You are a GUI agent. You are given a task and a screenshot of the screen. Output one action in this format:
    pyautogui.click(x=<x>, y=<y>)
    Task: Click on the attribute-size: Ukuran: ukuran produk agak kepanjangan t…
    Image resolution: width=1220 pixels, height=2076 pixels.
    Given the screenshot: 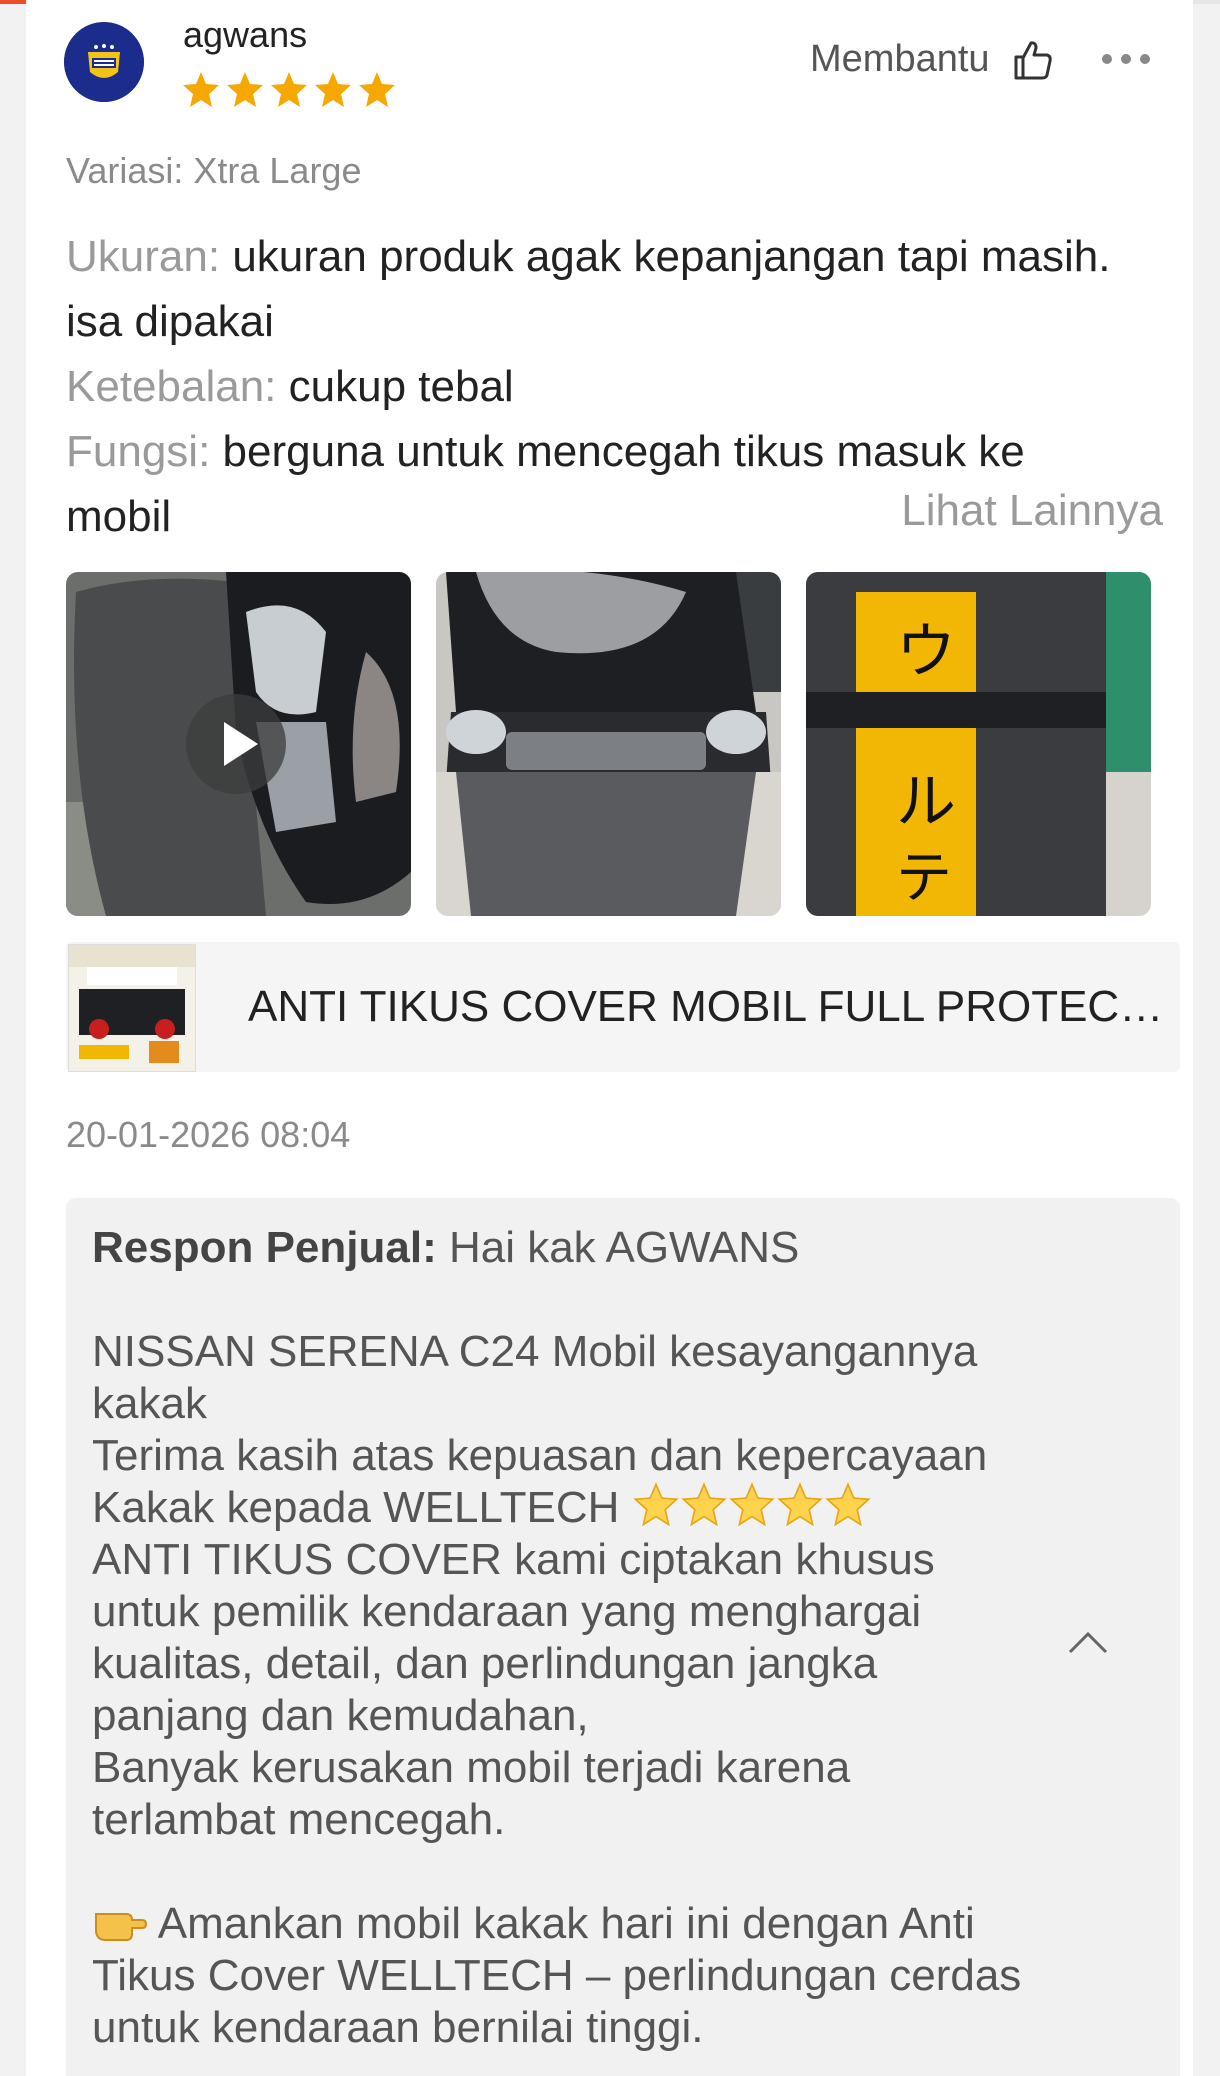 What is the action you would take?
    pyautogui.click(x=621, y=289)
    